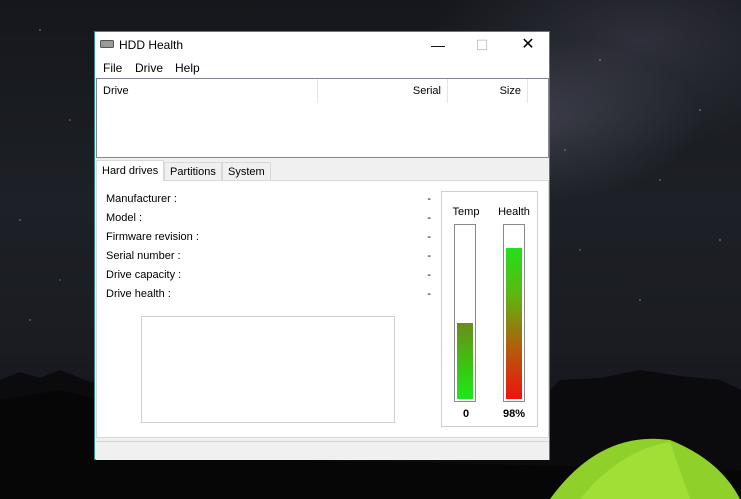 The height and width of the screenshot is (499, 741). I want to click on window-title: HDD Health, so click(151, 45).